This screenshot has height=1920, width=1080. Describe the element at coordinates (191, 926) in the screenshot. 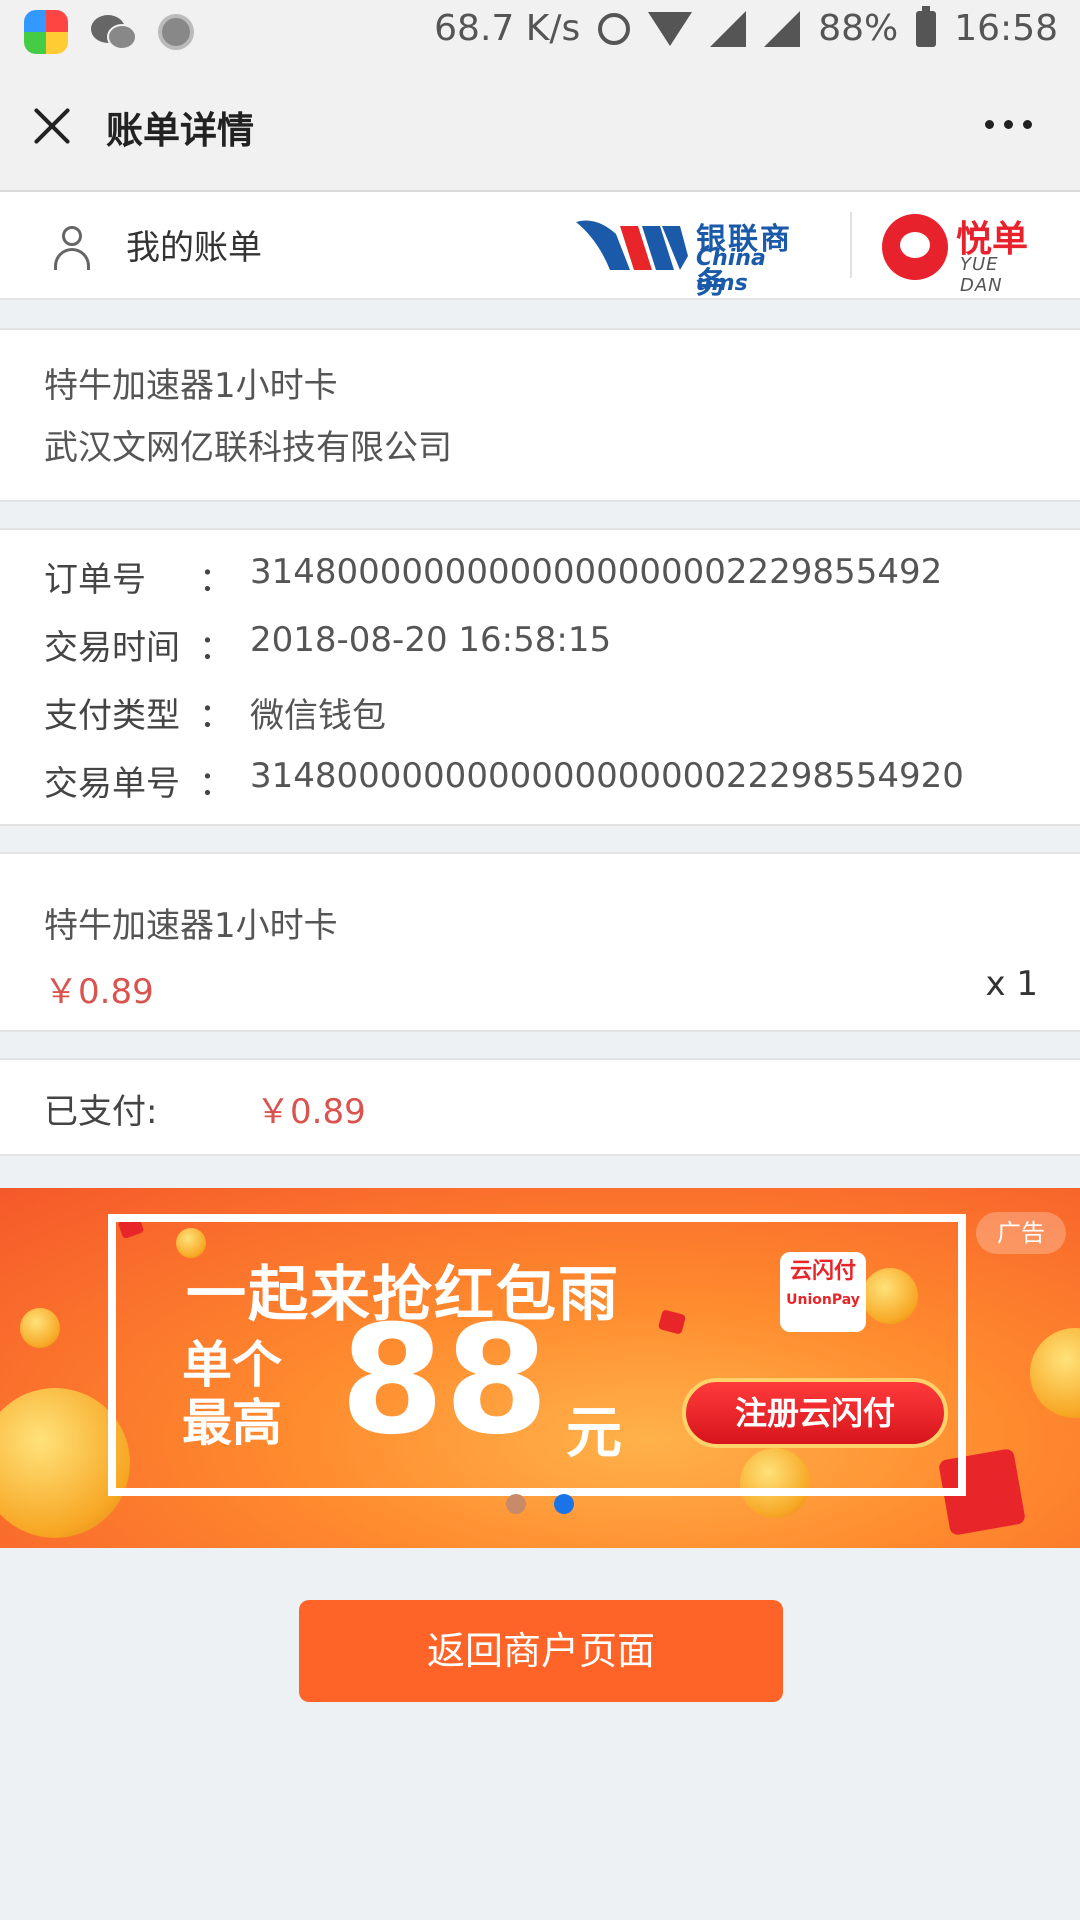

I see `item-name: 特牛加速器1小时卡` at that location.